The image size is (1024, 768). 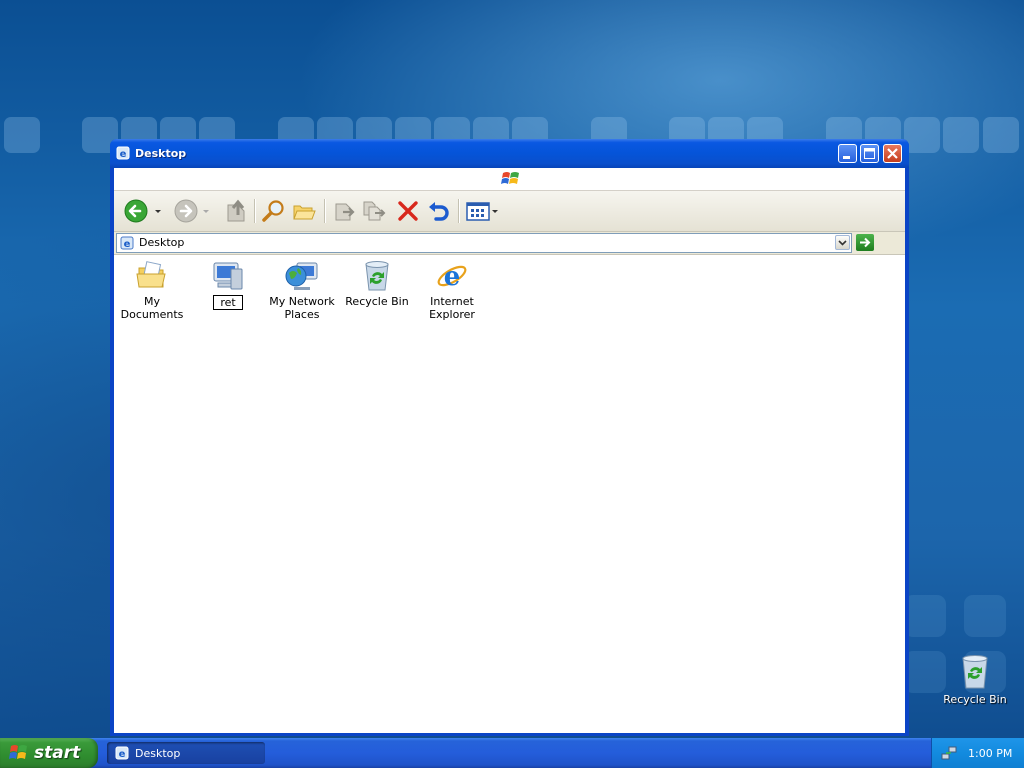 I want to click on start-button: start, so click(x=49, y=753).